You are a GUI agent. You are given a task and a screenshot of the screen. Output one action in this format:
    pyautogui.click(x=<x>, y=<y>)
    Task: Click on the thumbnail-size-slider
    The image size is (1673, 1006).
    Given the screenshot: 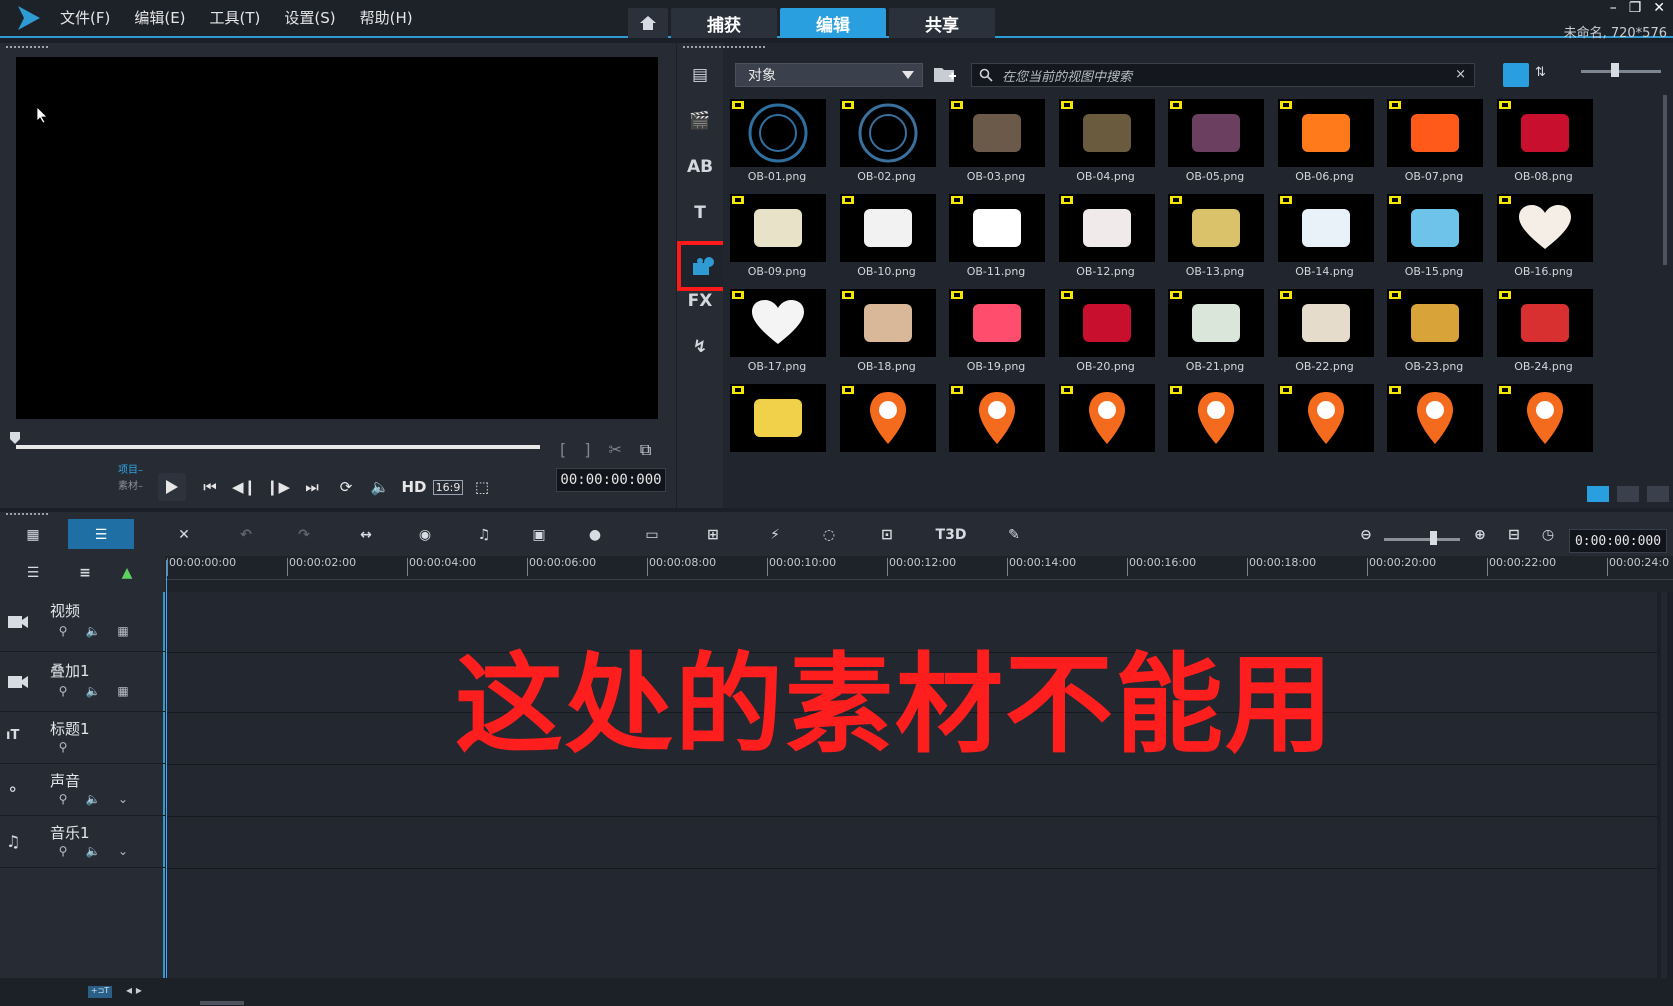 What is the action you would take?
    pyautogui.click(x=1621, y=71)
    